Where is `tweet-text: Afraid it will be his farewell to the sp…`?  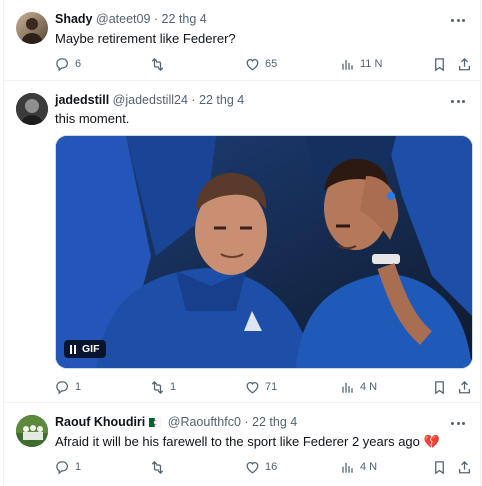 tweet-text: Afraid it will be his farewell to the sp… is located at coordinates (247, 441).